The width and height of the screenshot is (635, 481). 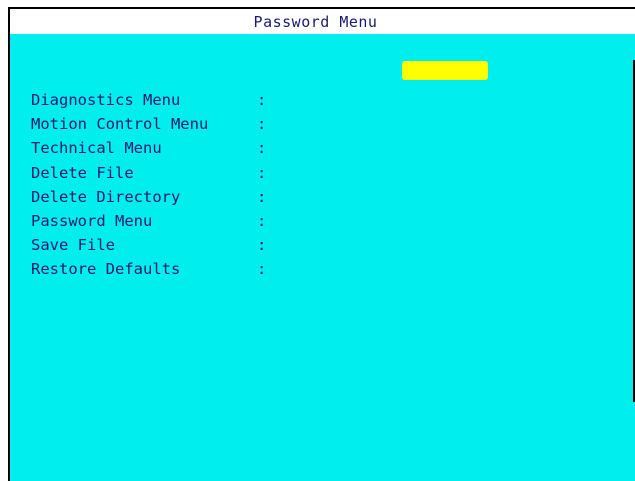 I want to click on window-title: Password Menu, so click(x=315, y=21).